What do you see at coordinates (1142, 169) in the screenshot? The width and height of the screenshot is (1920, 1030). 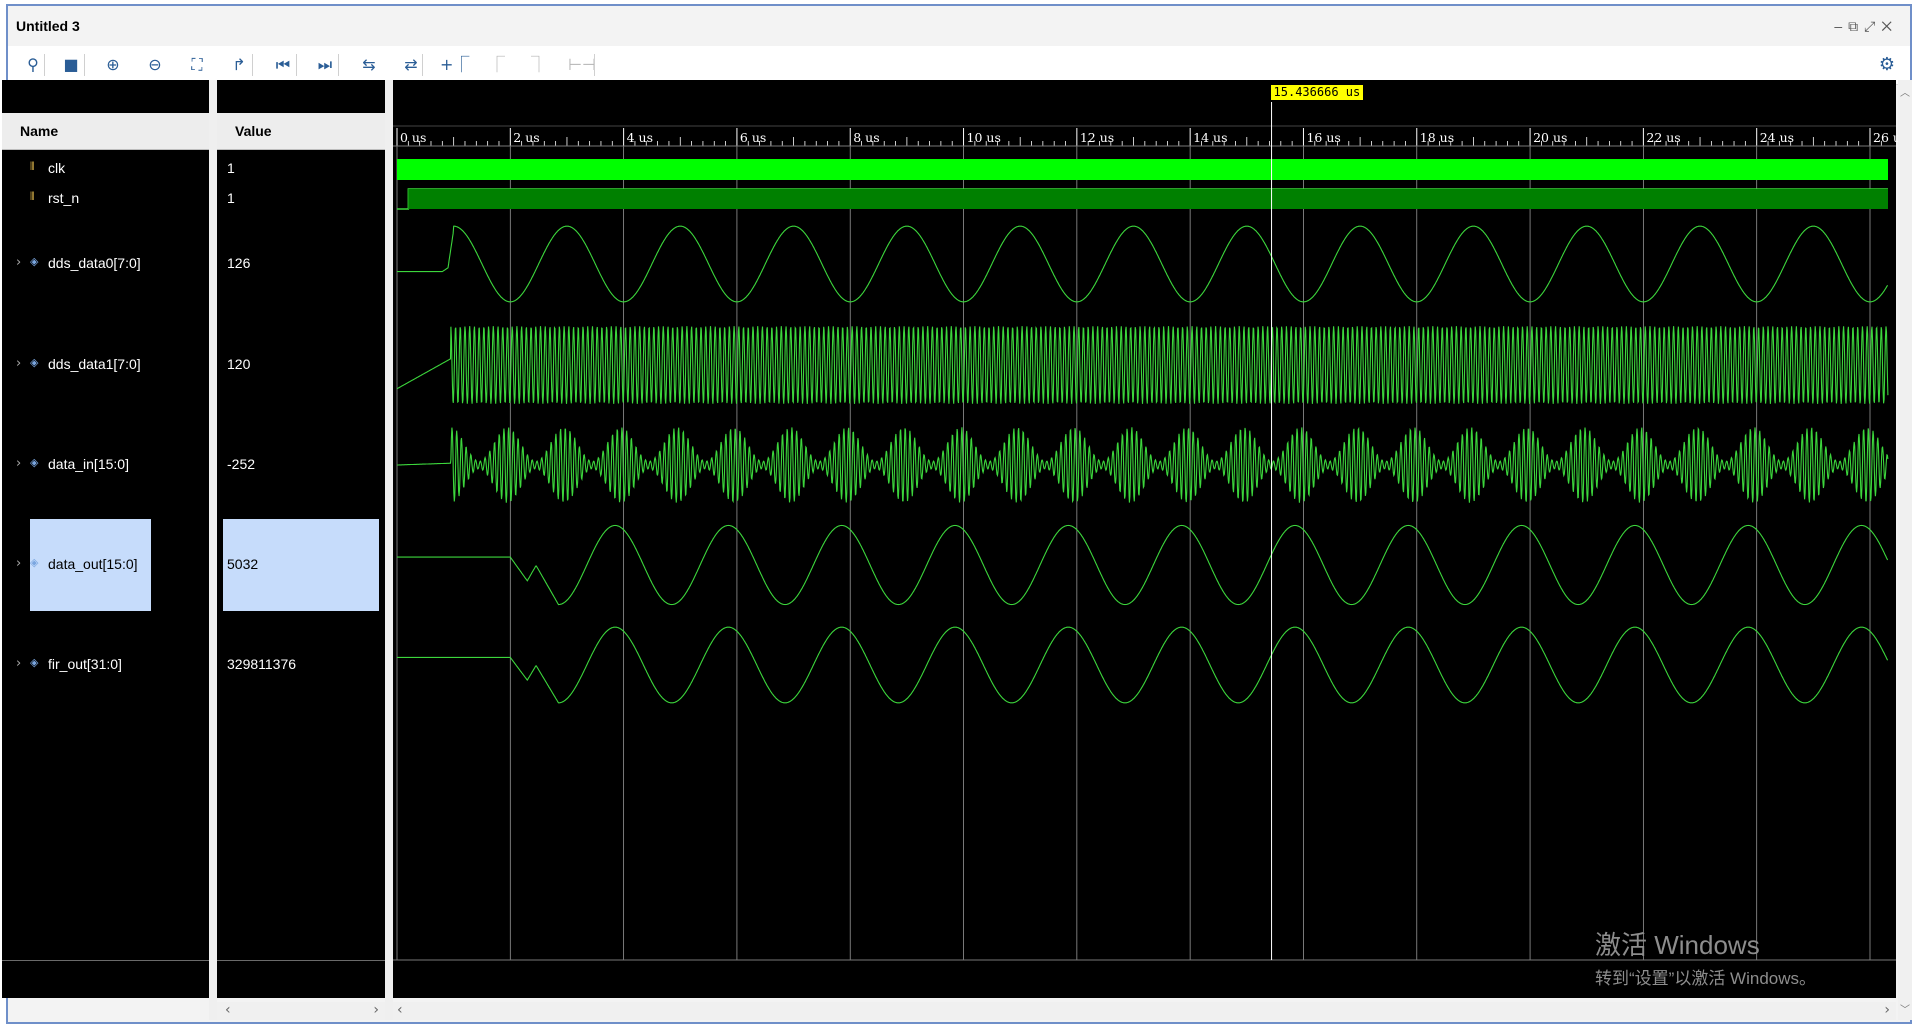 I see `clk-wave` at bounding box center [1142, 169].